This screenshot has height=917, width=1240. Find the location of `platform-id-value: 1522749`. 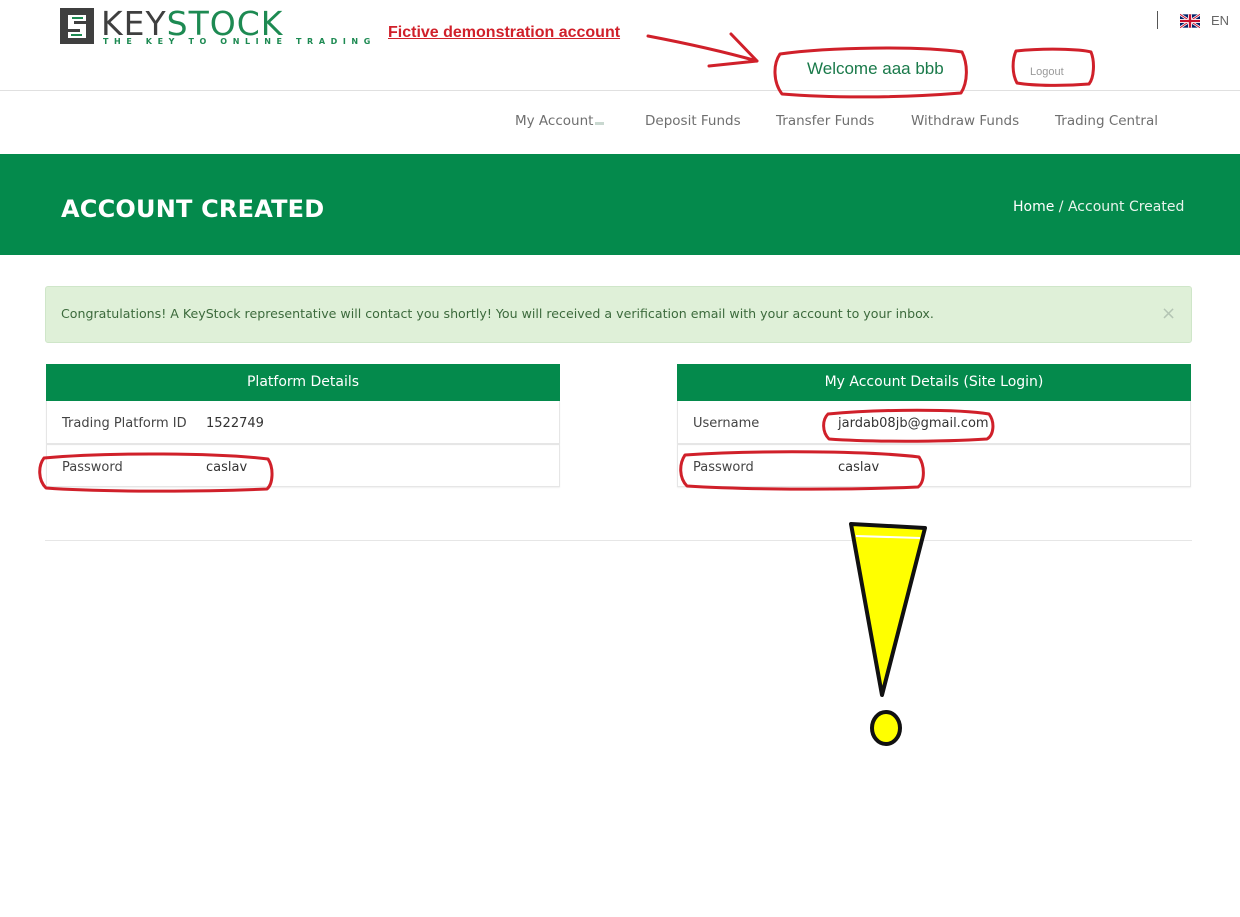

platform-id-value: 1522749 is located at coordinates (235, 423).